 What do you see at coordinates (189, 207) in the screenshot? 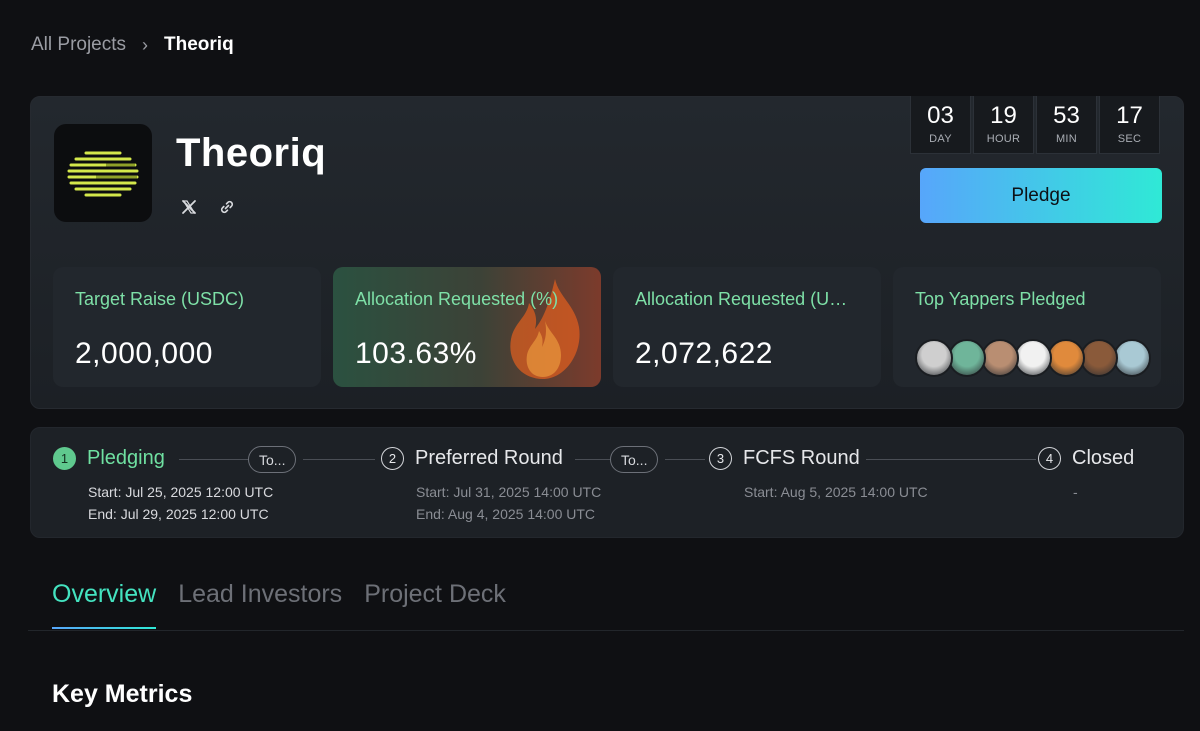
I see `x-icon` at bounding box center [189, 207].